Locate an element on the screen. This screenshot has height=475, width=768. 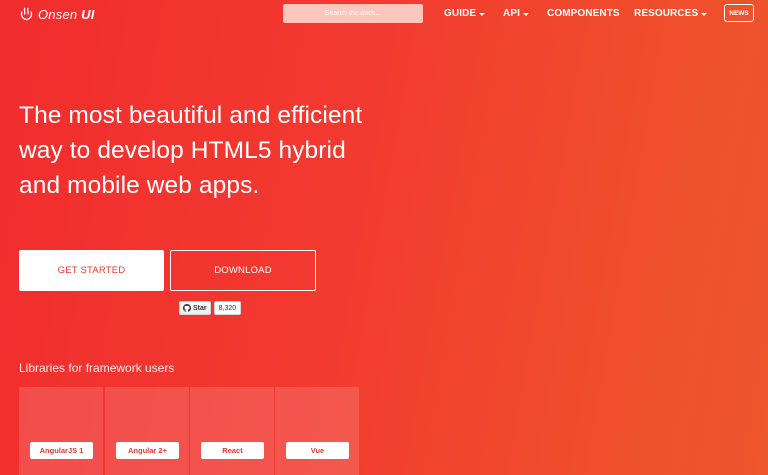
libraries-title: Libraries for framework users is located at coordinates (97, 368).